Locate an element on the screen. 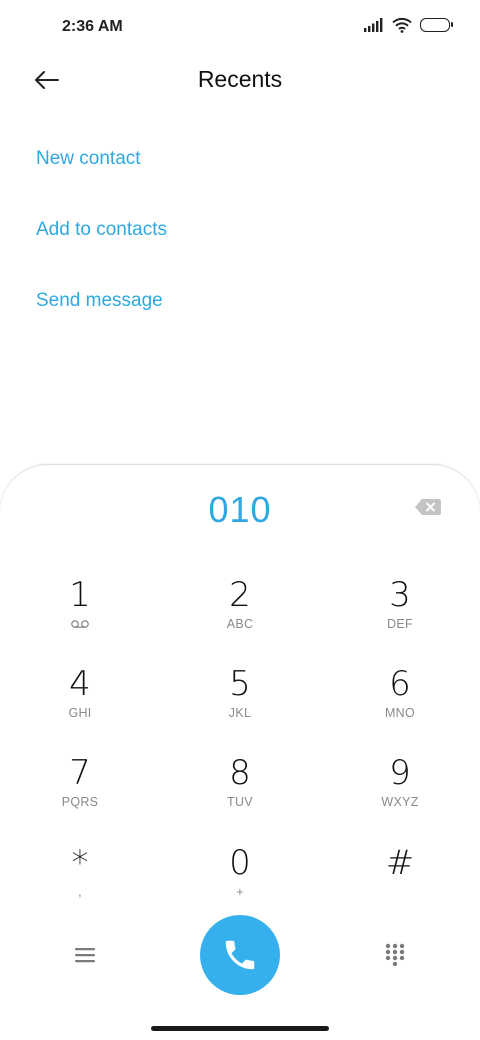  status-bar: 2:36 AM is located at coordinates (240, 28).